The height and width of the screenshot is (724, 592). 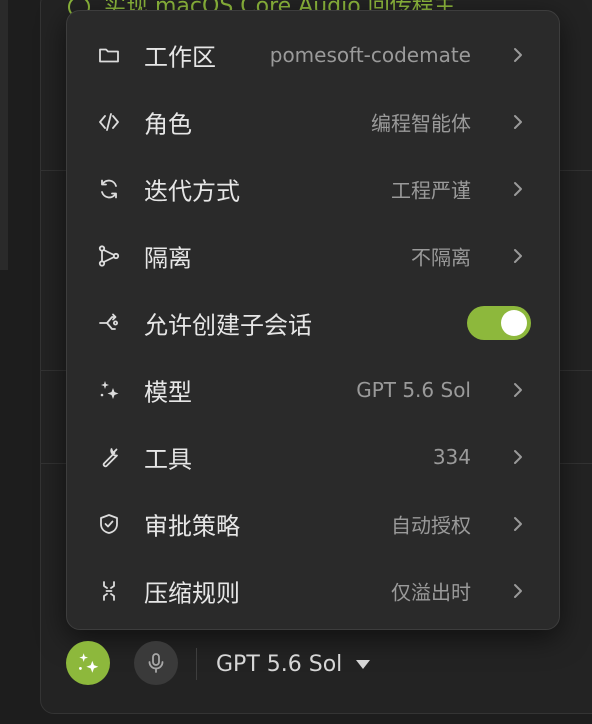 I want to click on menu-item-label: 允许创建子会话, so click(x=228, y=325).